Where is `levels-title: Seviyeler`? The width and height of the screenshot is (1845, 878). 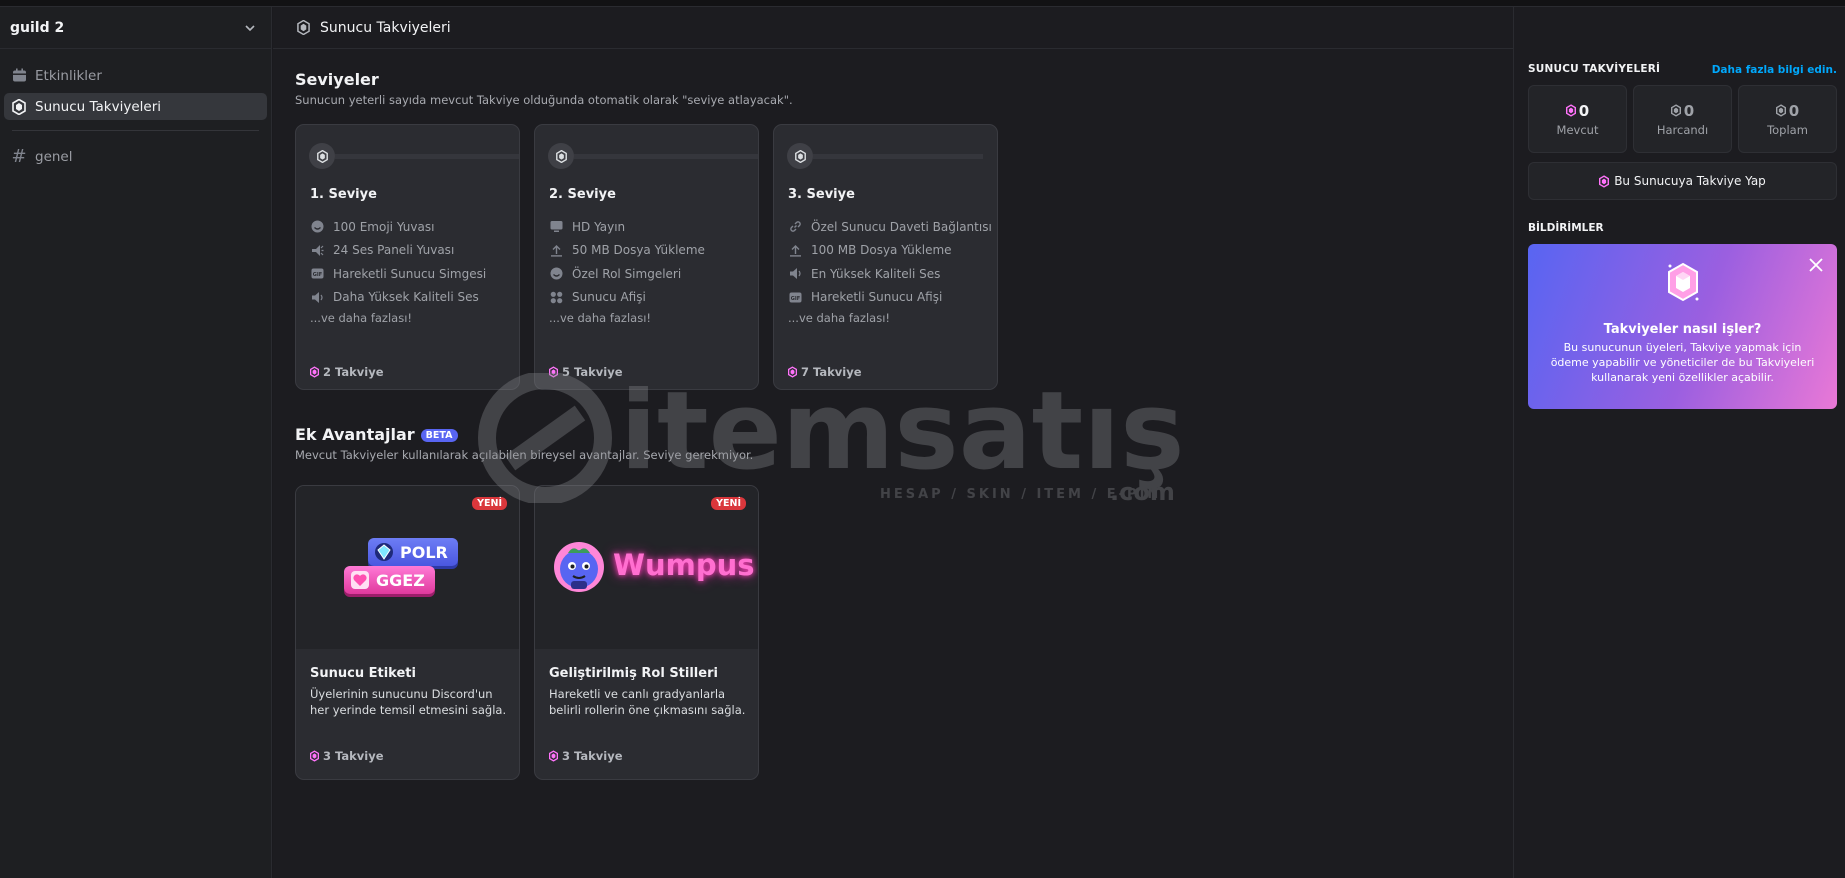 levels-title: Seviyeler is located at coordinates (337, 79).